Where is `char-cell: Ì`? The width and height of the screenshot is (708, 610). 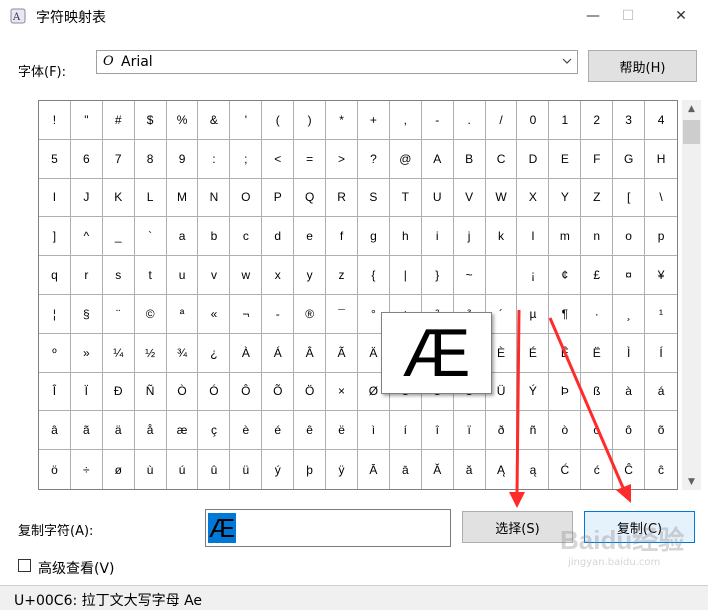 char-cell: Ì is located at coordinates (629, 353).